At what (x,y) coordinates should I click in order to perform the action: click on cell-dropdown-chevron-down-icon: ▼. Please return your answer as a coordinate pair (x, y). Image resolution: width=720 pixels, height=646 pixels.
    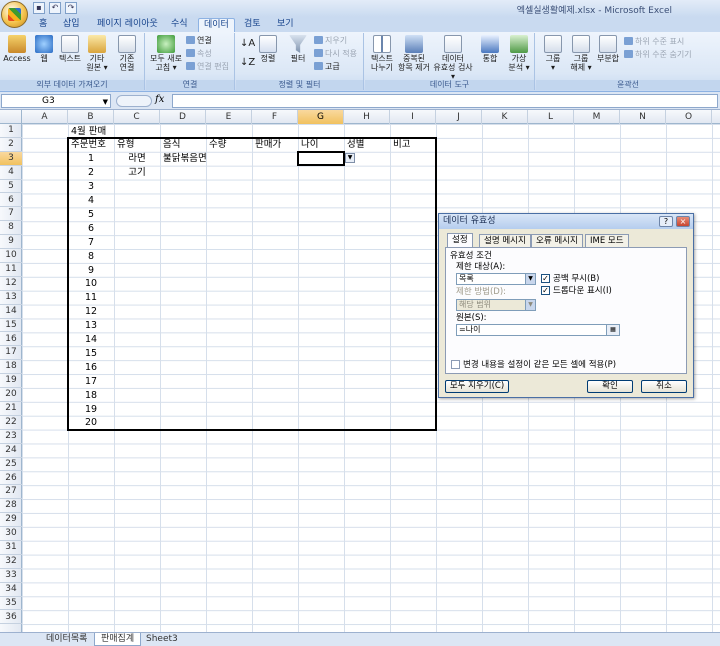
    Looking at the image, I should click on (350, 158).